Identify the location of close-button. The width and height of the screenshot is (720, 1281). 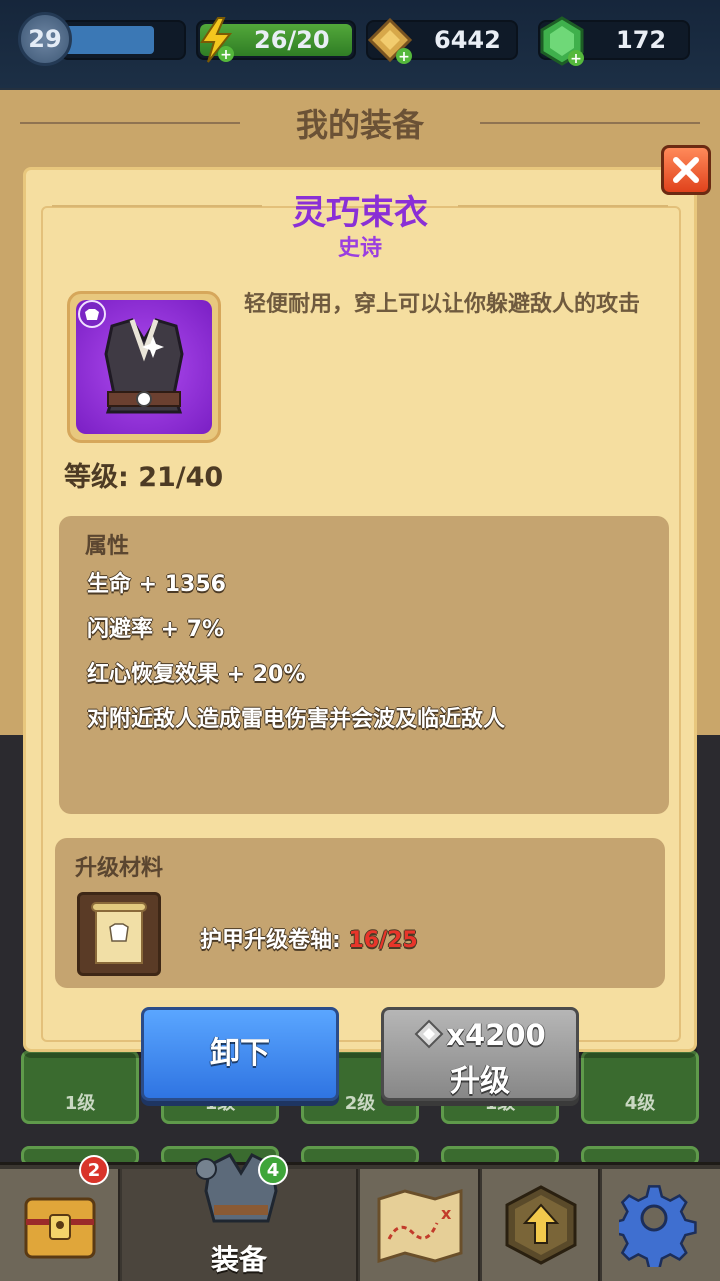
(686, 170).